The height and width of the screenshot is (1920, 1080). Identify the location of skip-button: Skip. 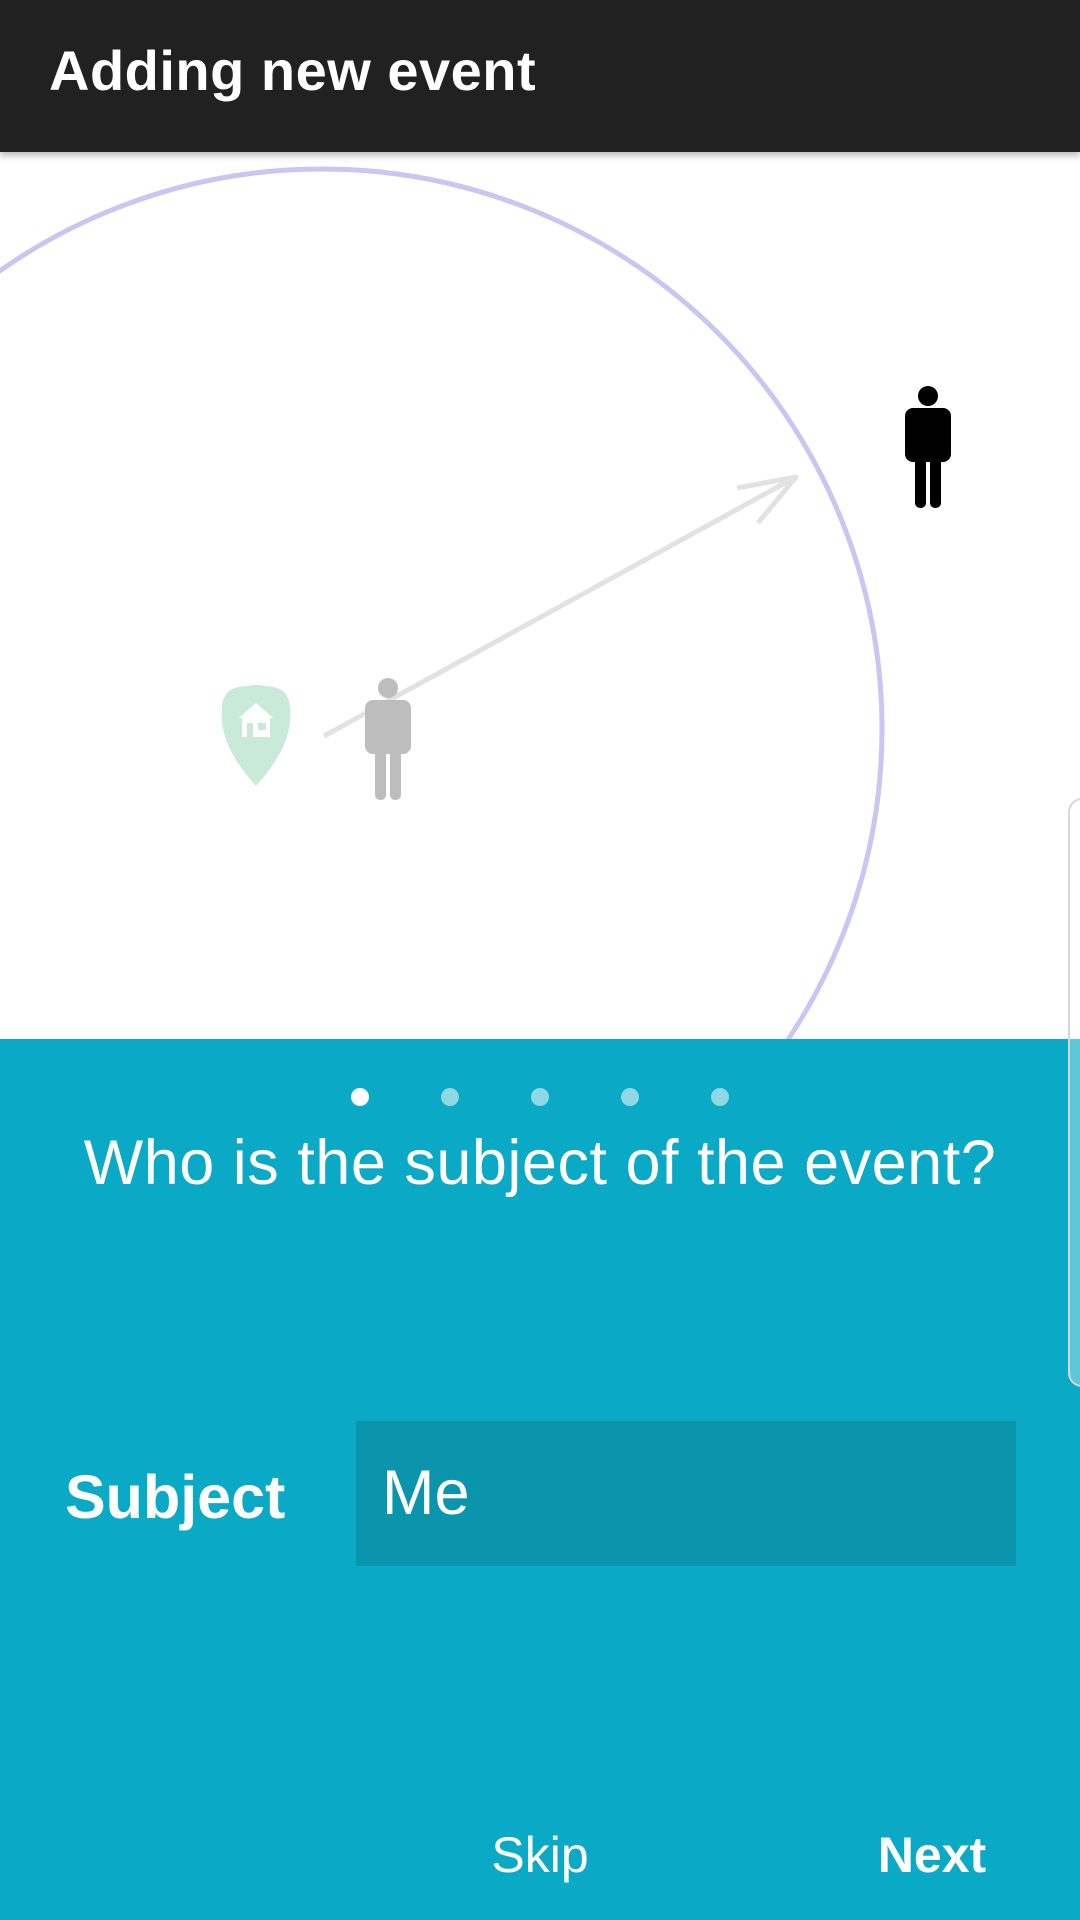
(540, 1855).